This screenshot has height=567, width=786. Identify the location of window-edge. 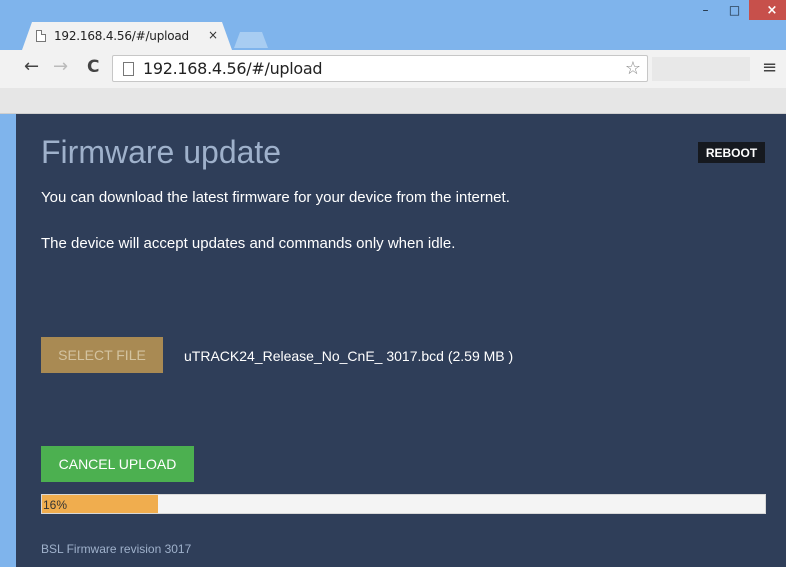
(8, 340).